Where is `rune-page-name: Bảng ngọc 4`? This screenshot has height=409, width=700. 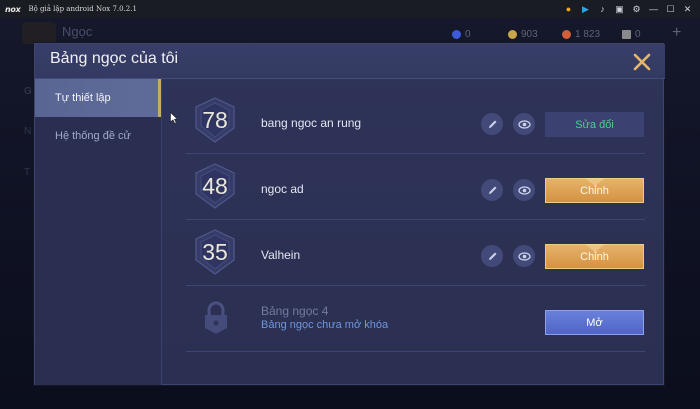
rune-page-name: Bảng ngọc 4 is located at coordinates (295, 311).